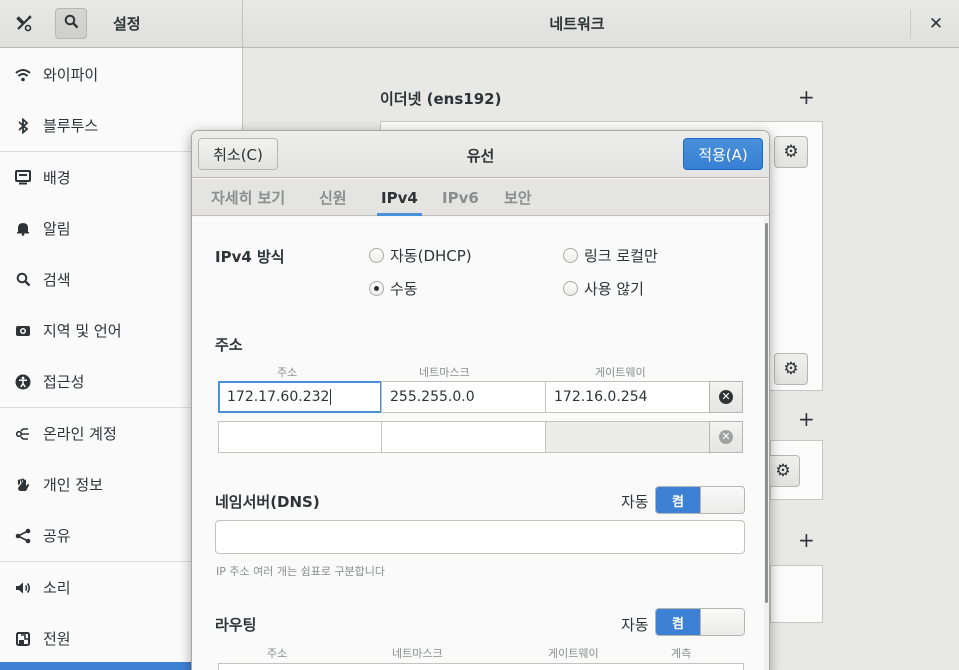 This screenshot has width=959, height=670. What do you see at coordinates (278, 397) in the screenshot?
I see `address-value: 172.17.60.232` at bounding box center [278, 397].